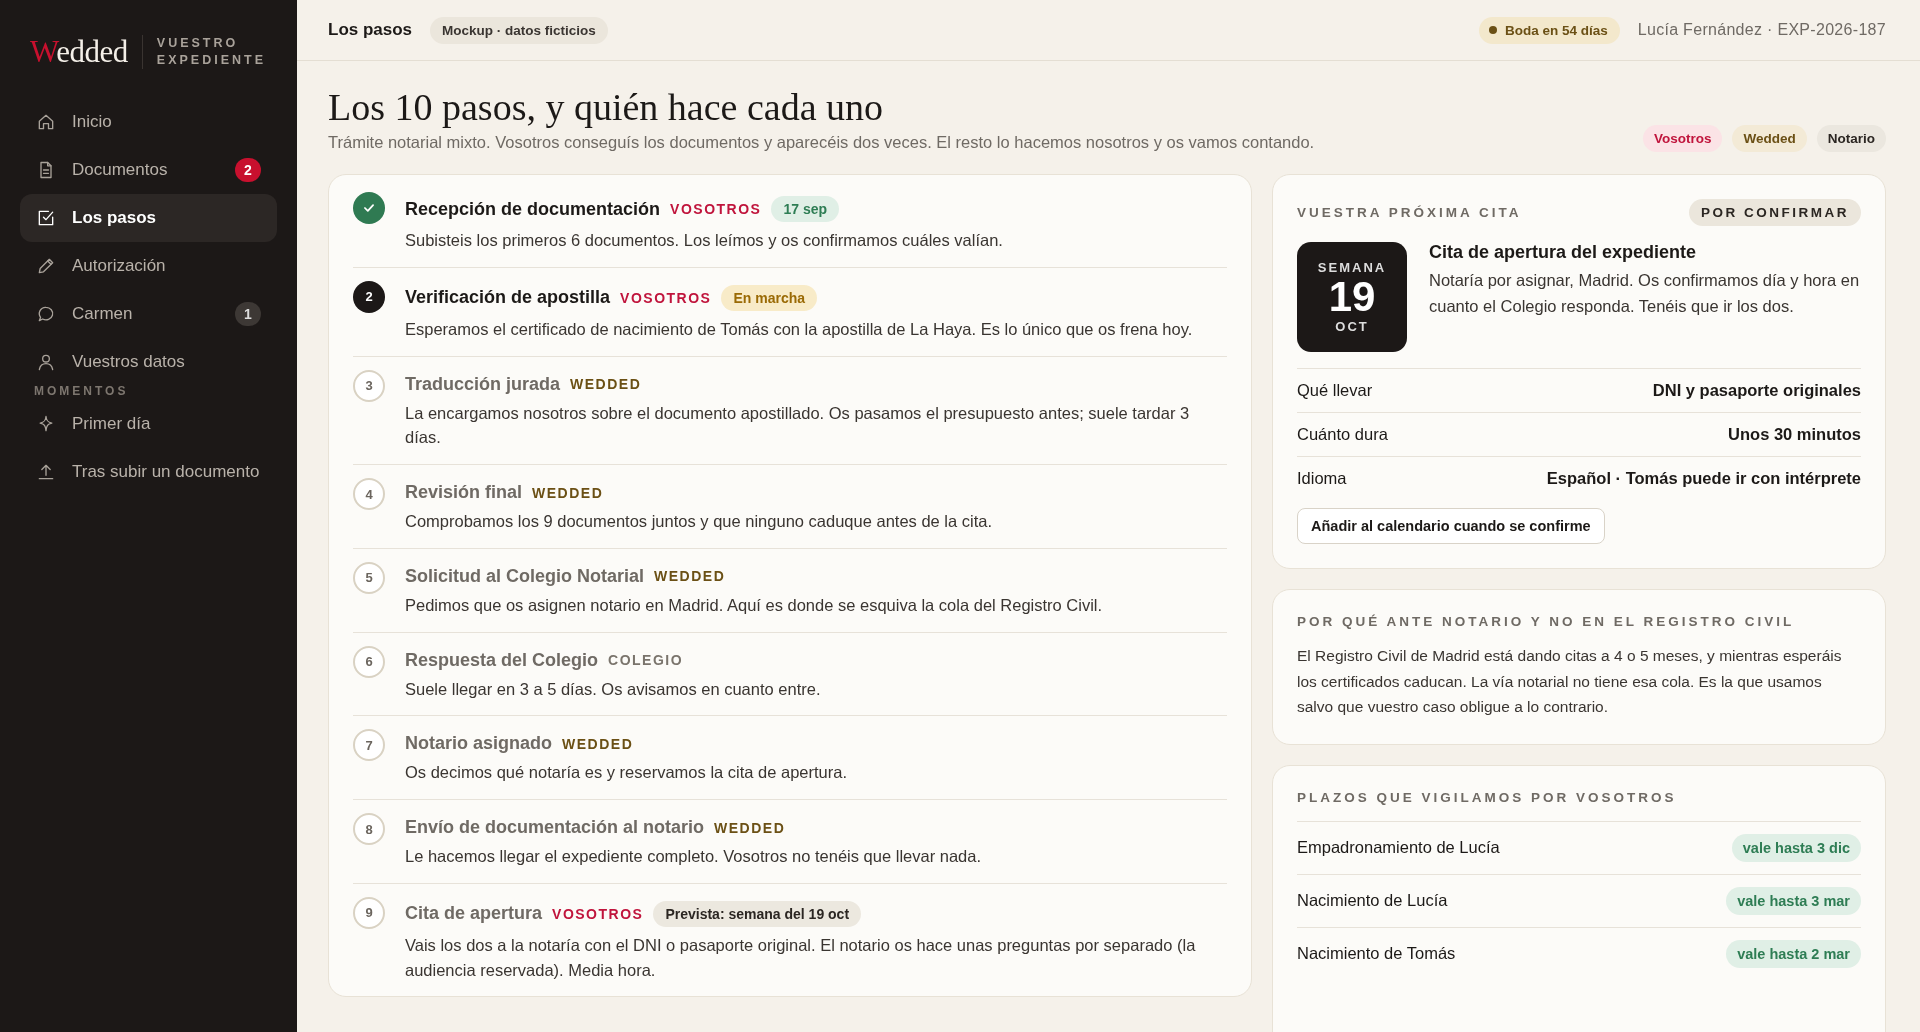  Describe the element at coordinates (478, 744) in the screenshot. I see `step-title: Notario asignado` at that location.